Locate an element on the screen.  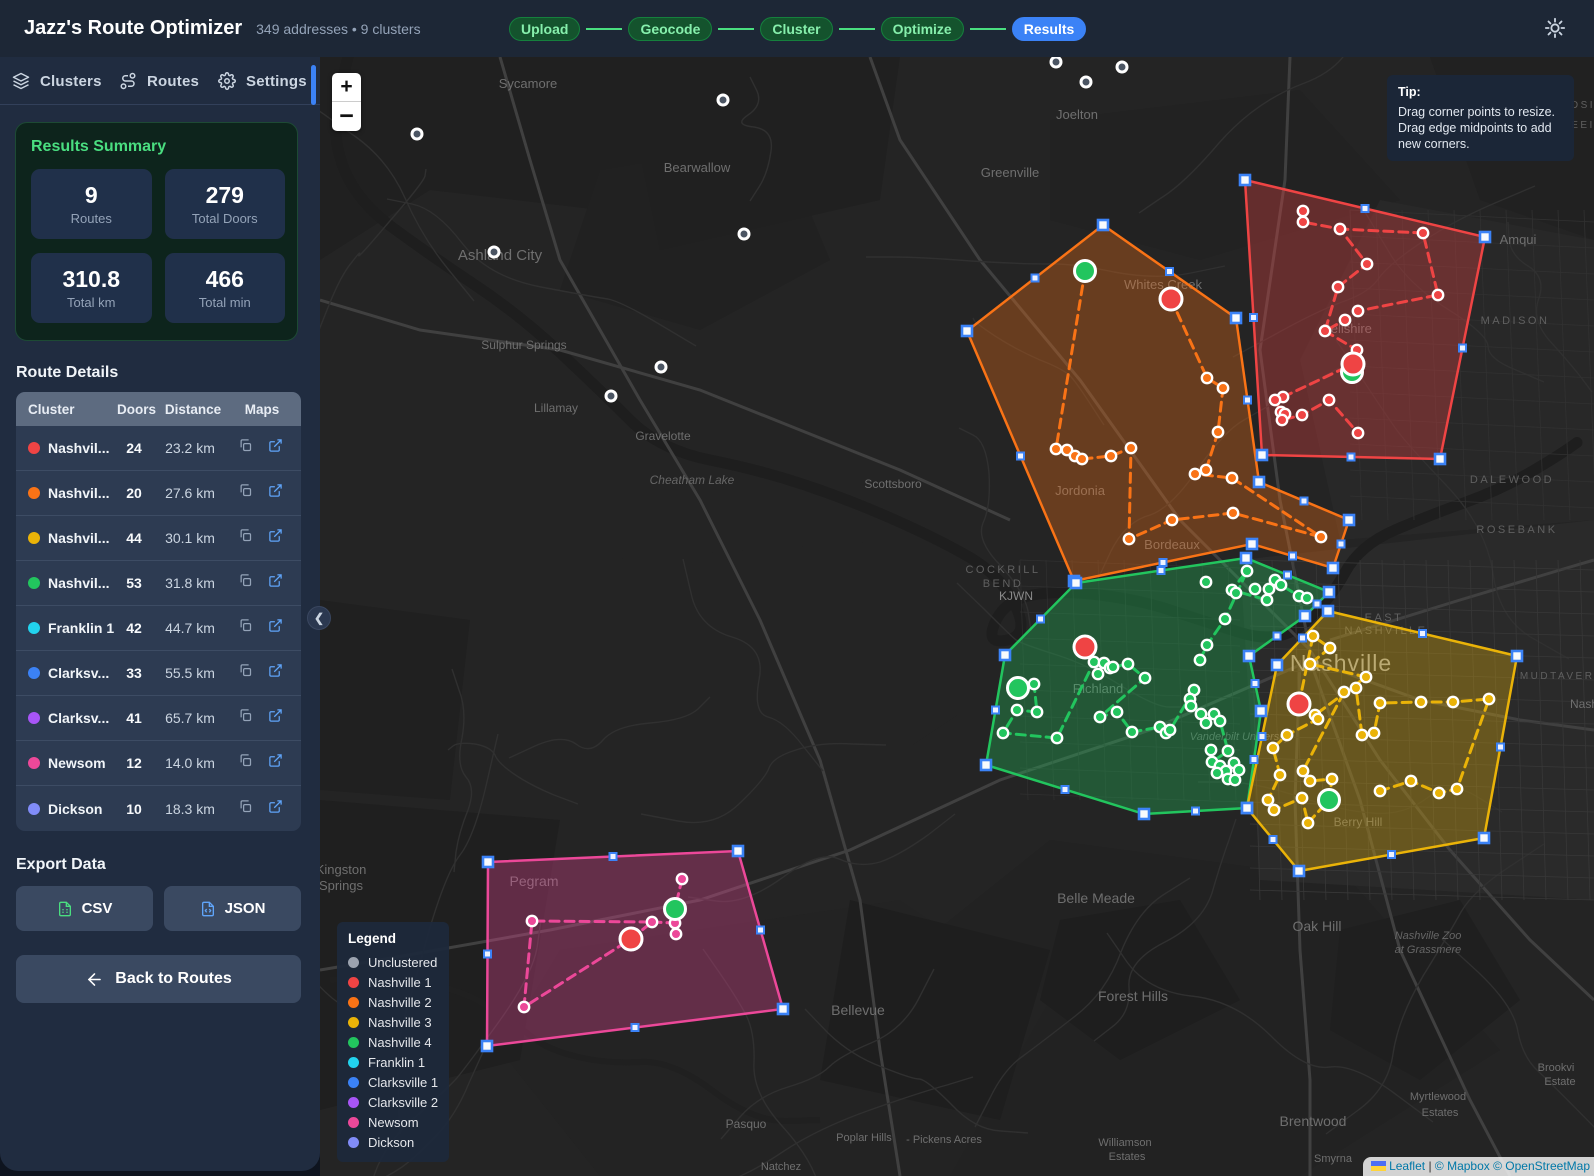
svg-text: EEI is located at coordinates (1582, 125).